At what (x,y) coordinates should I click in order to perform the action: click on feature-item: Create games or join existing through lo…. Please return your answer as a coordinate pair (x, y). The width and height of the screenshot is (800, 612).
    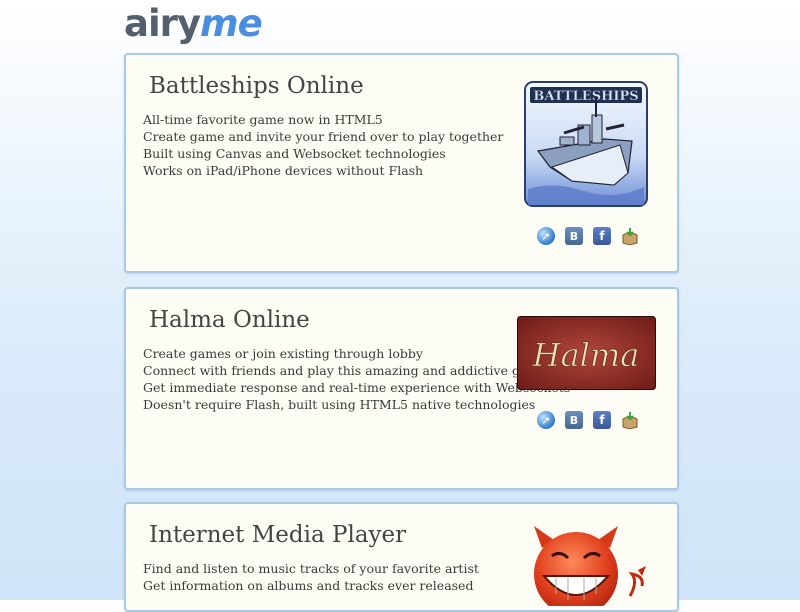
    Looking at the image, I should click on (283, 353).